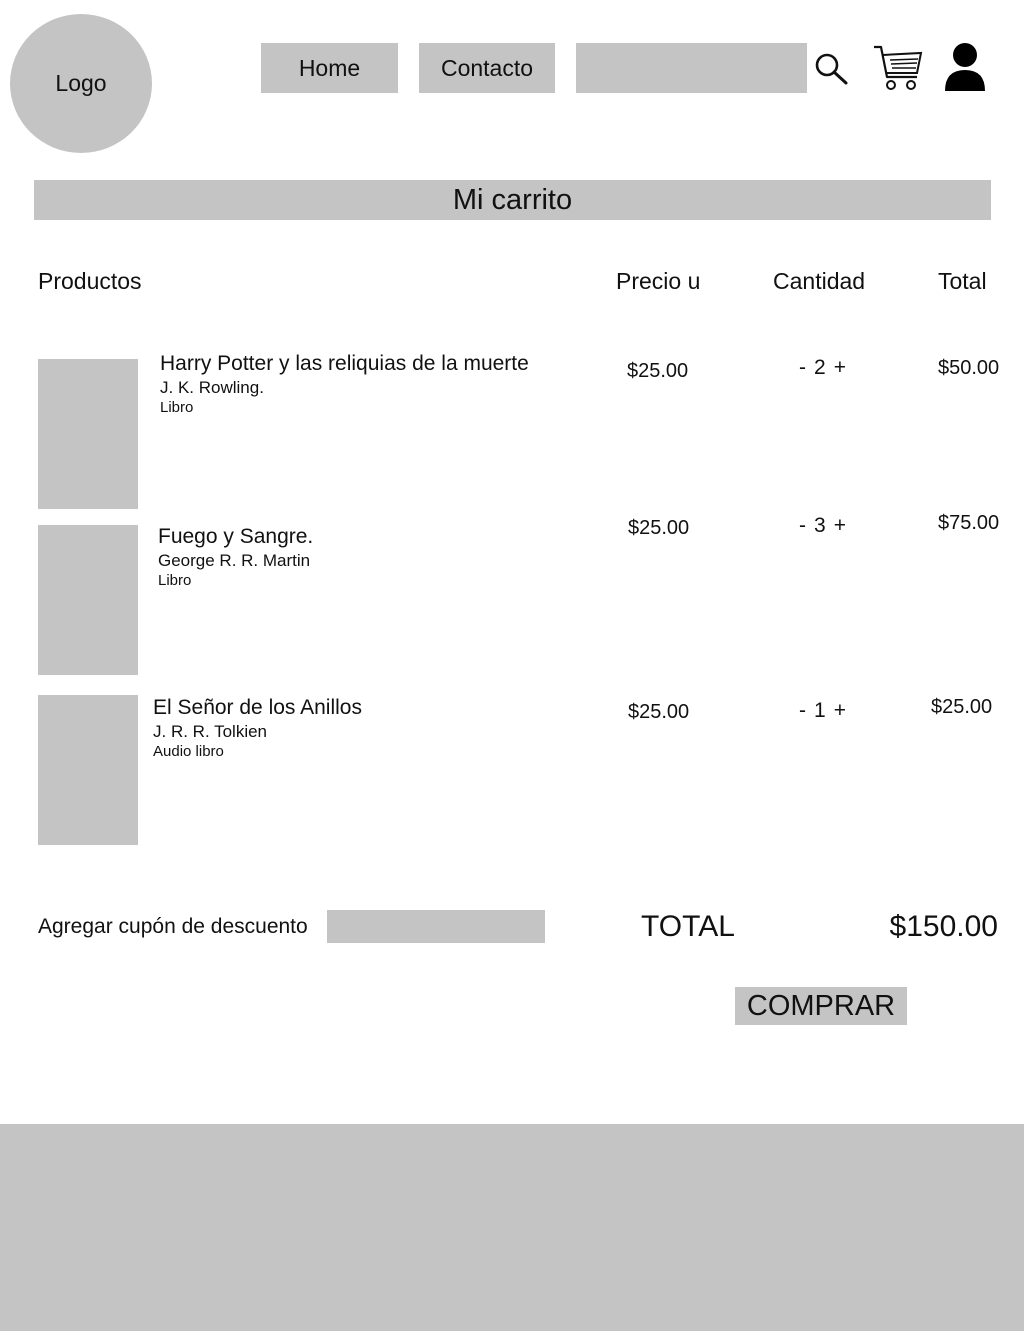  What do you see at coordinates (188, 751) in the screenshot?
I see `product-format: Audio libro` at bounding box center [188, 751].